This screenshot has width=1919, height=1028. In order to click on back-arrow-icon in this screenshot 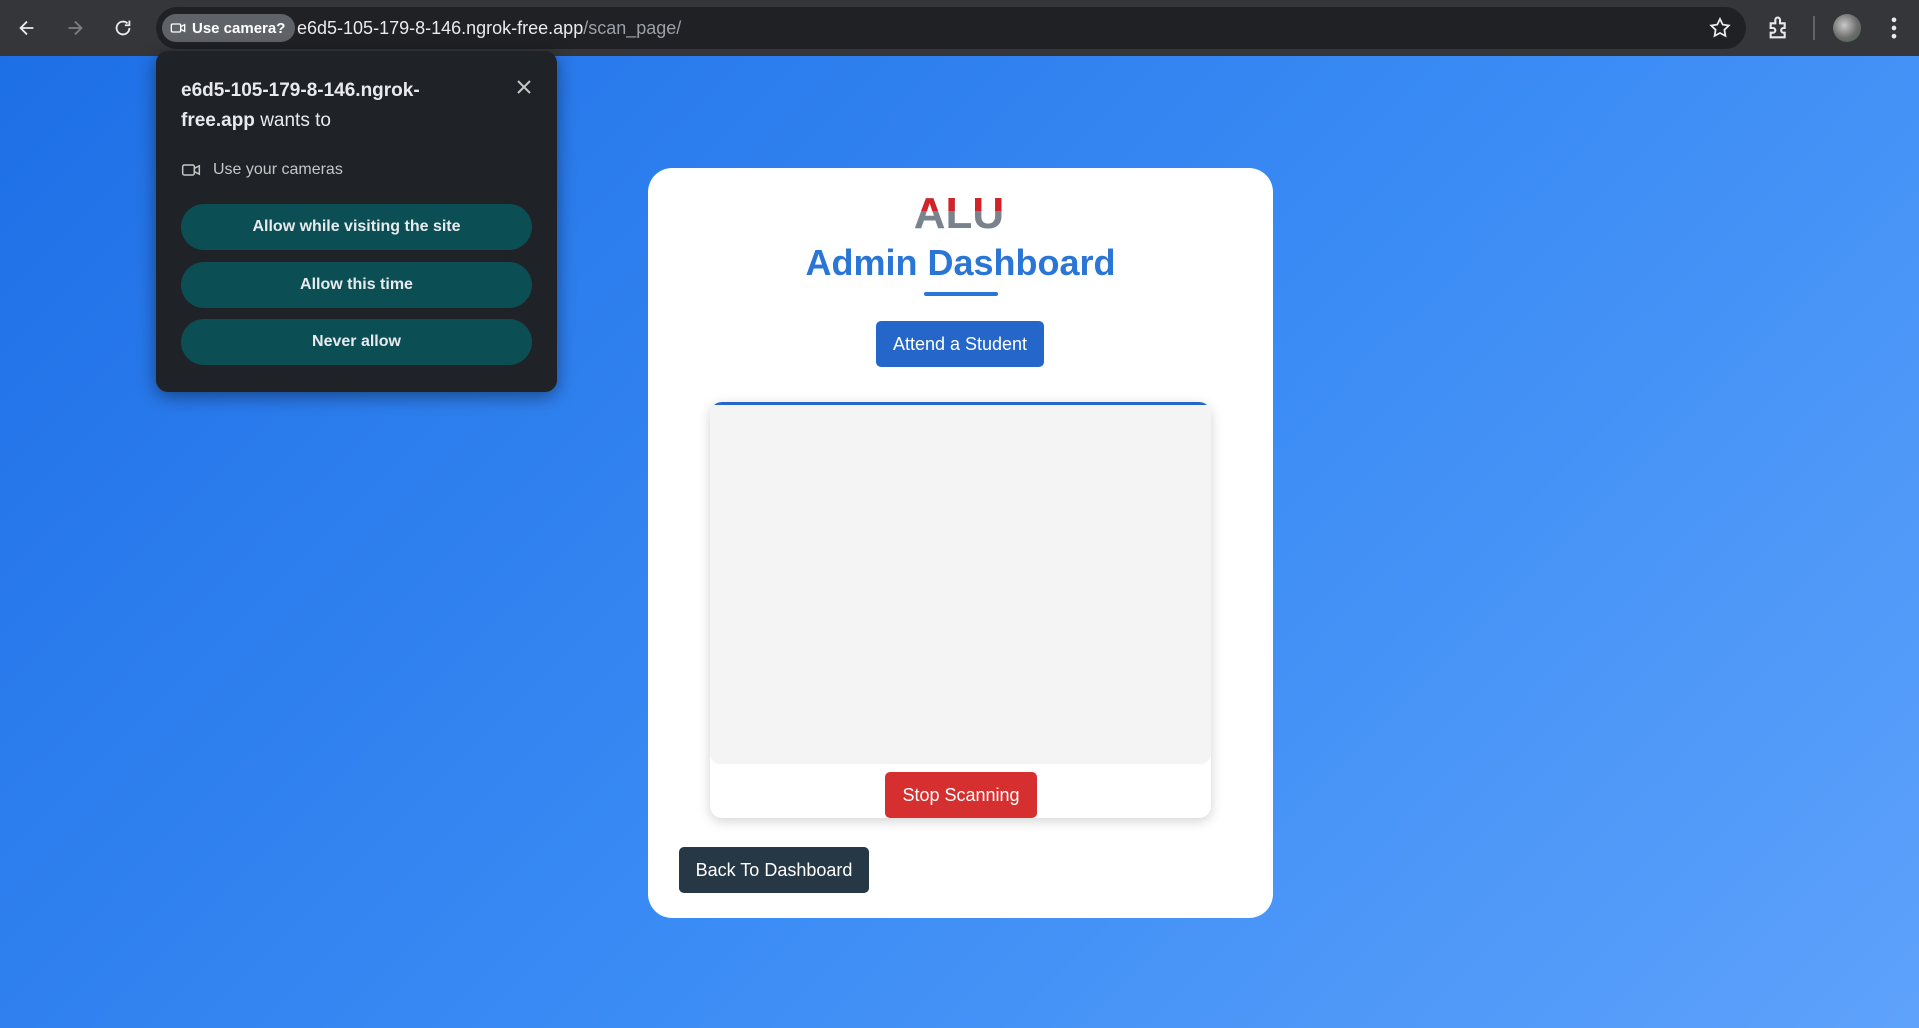, I will do `click(27, 28)`.